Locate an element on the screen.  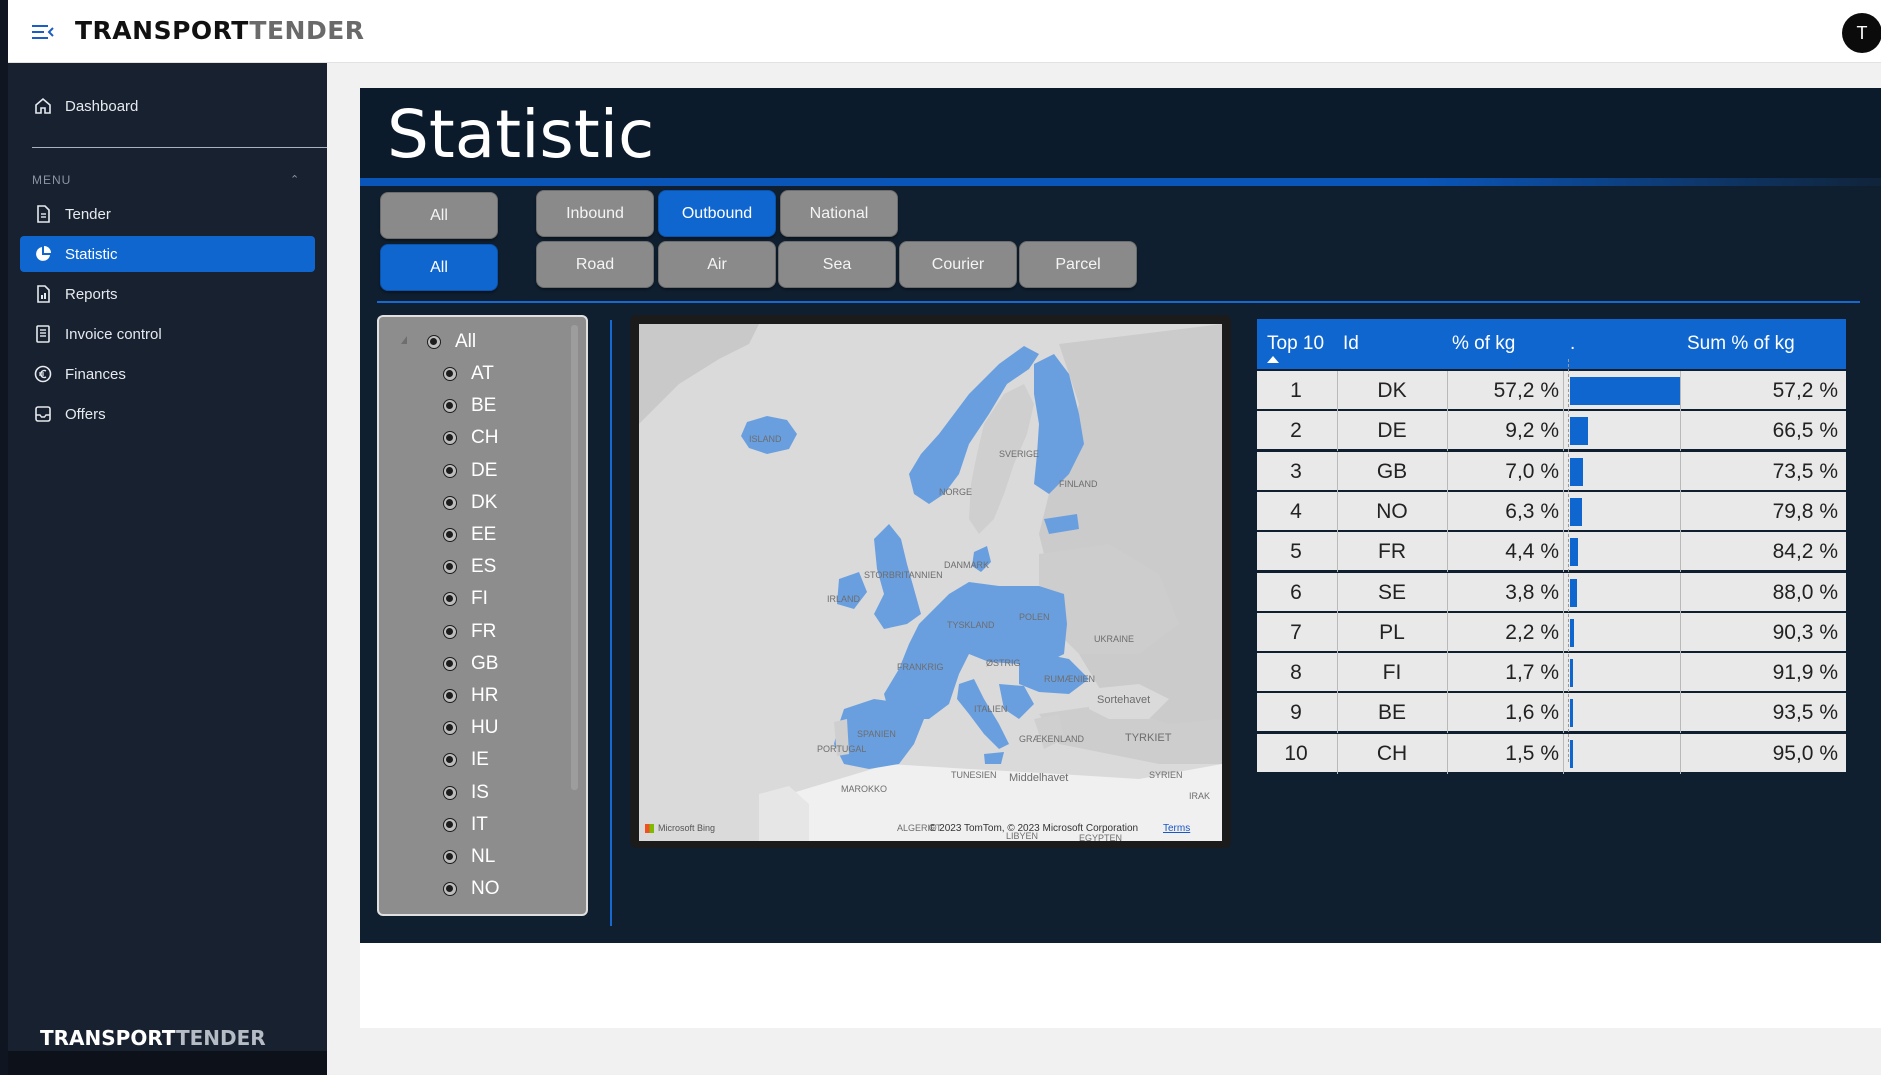
slicer-item-hr: HR is located at coordinates (470, 696).